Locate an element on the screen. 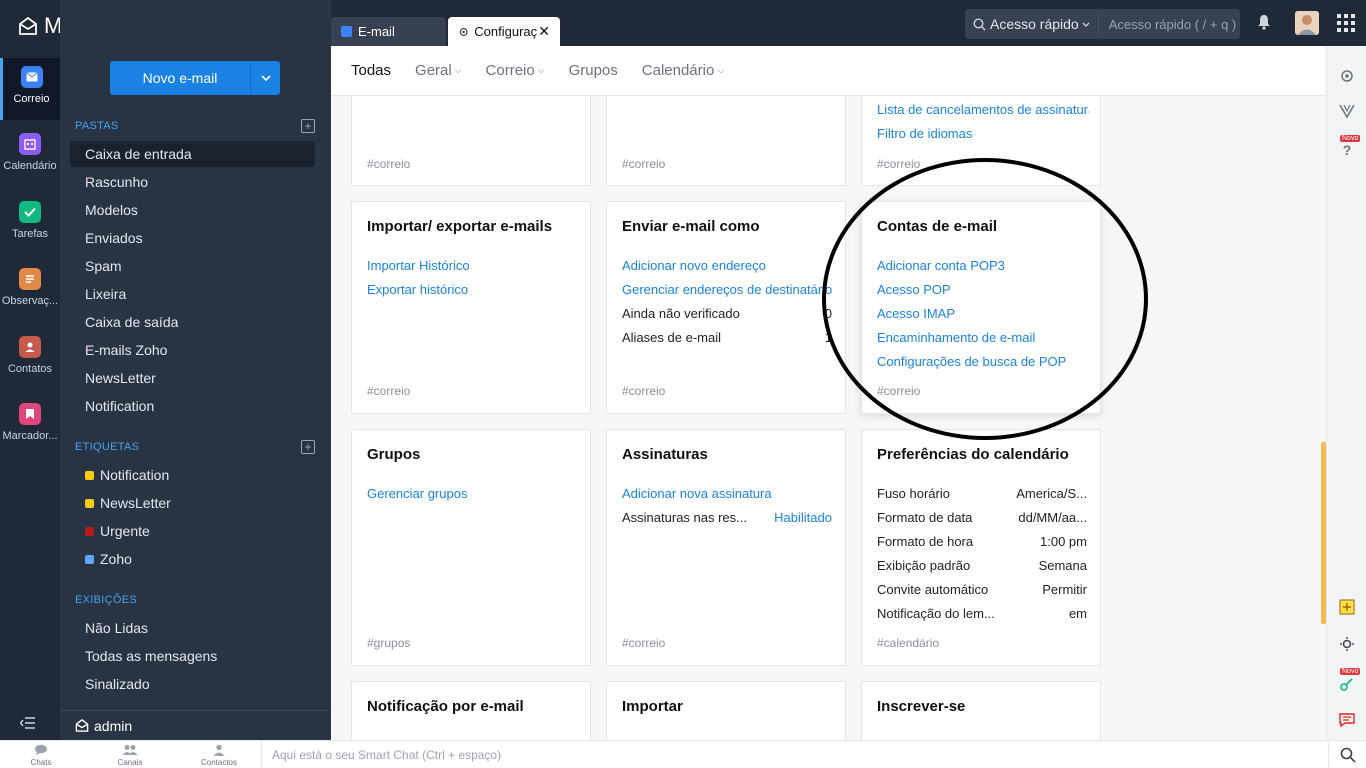 This screenshot has height=768, width=1366. manage-groups-link: Gerenciar grupos is located at coordinates (473, 493).